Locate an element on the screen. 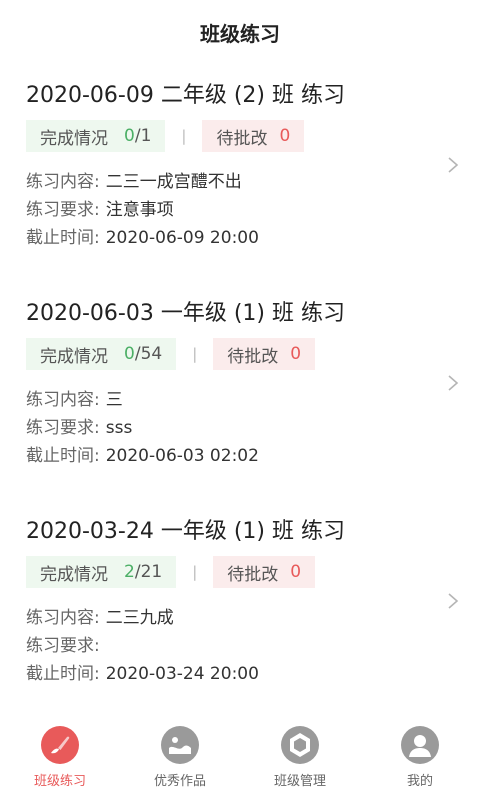  practice-requirement-row: 练习要求: 注意事项 is located at coordinates (240, 210).